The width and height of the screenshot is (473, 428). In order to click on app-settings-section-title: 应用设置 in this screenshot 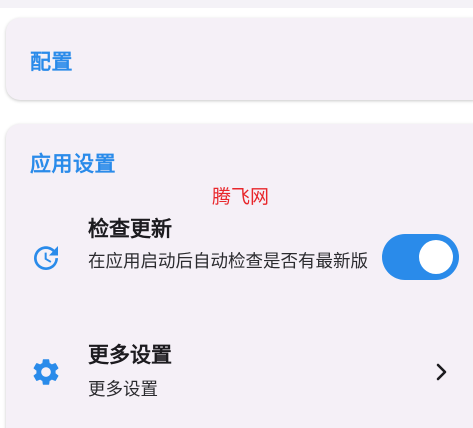, I will do `click(73, 164)`.